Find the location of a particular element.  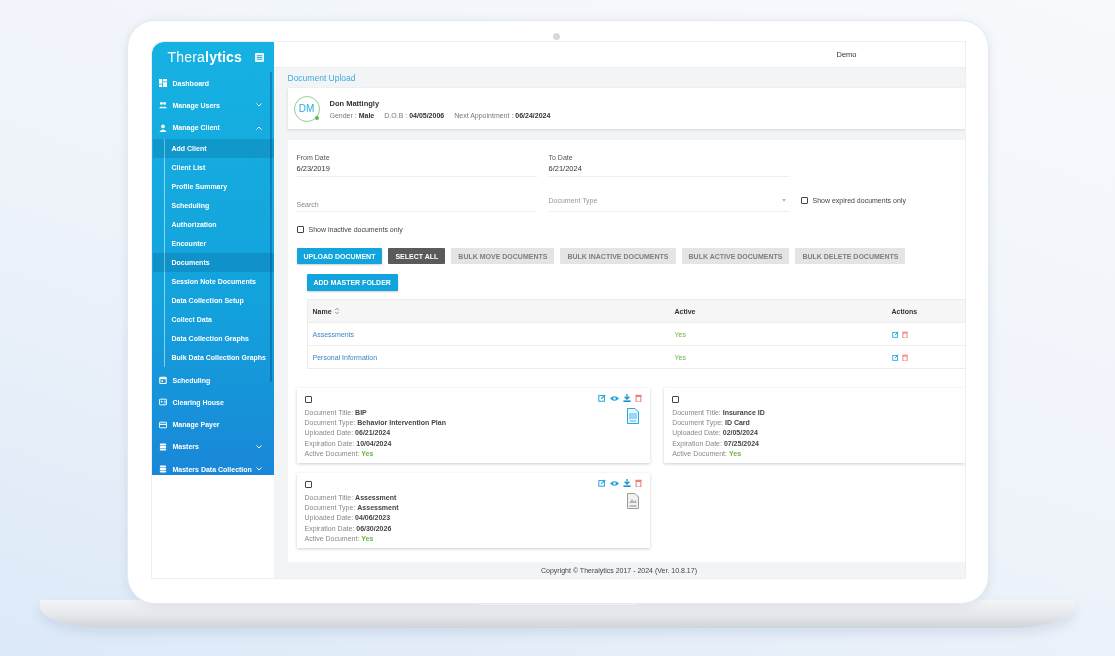

image-file-icon is located at coordinates (633, 501).